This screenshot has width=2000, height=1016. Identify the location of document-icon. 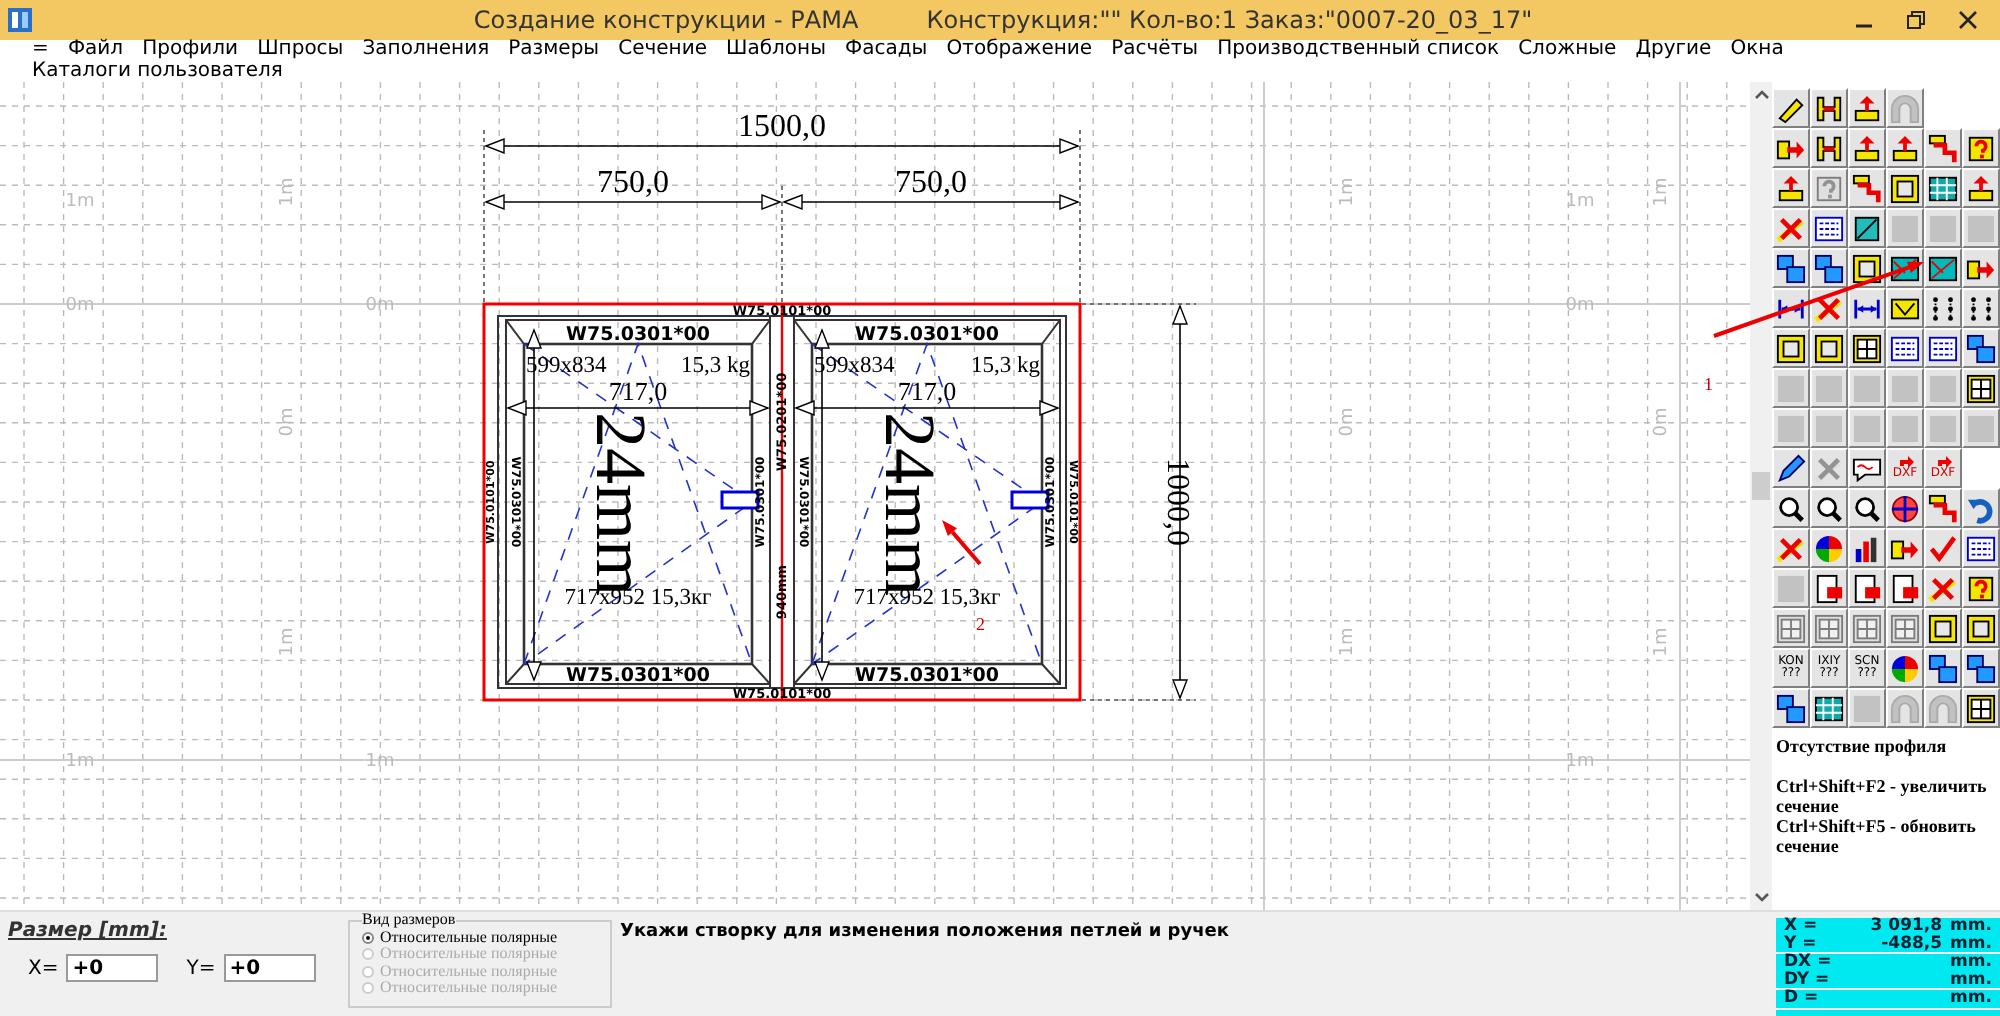
(1829, 588).